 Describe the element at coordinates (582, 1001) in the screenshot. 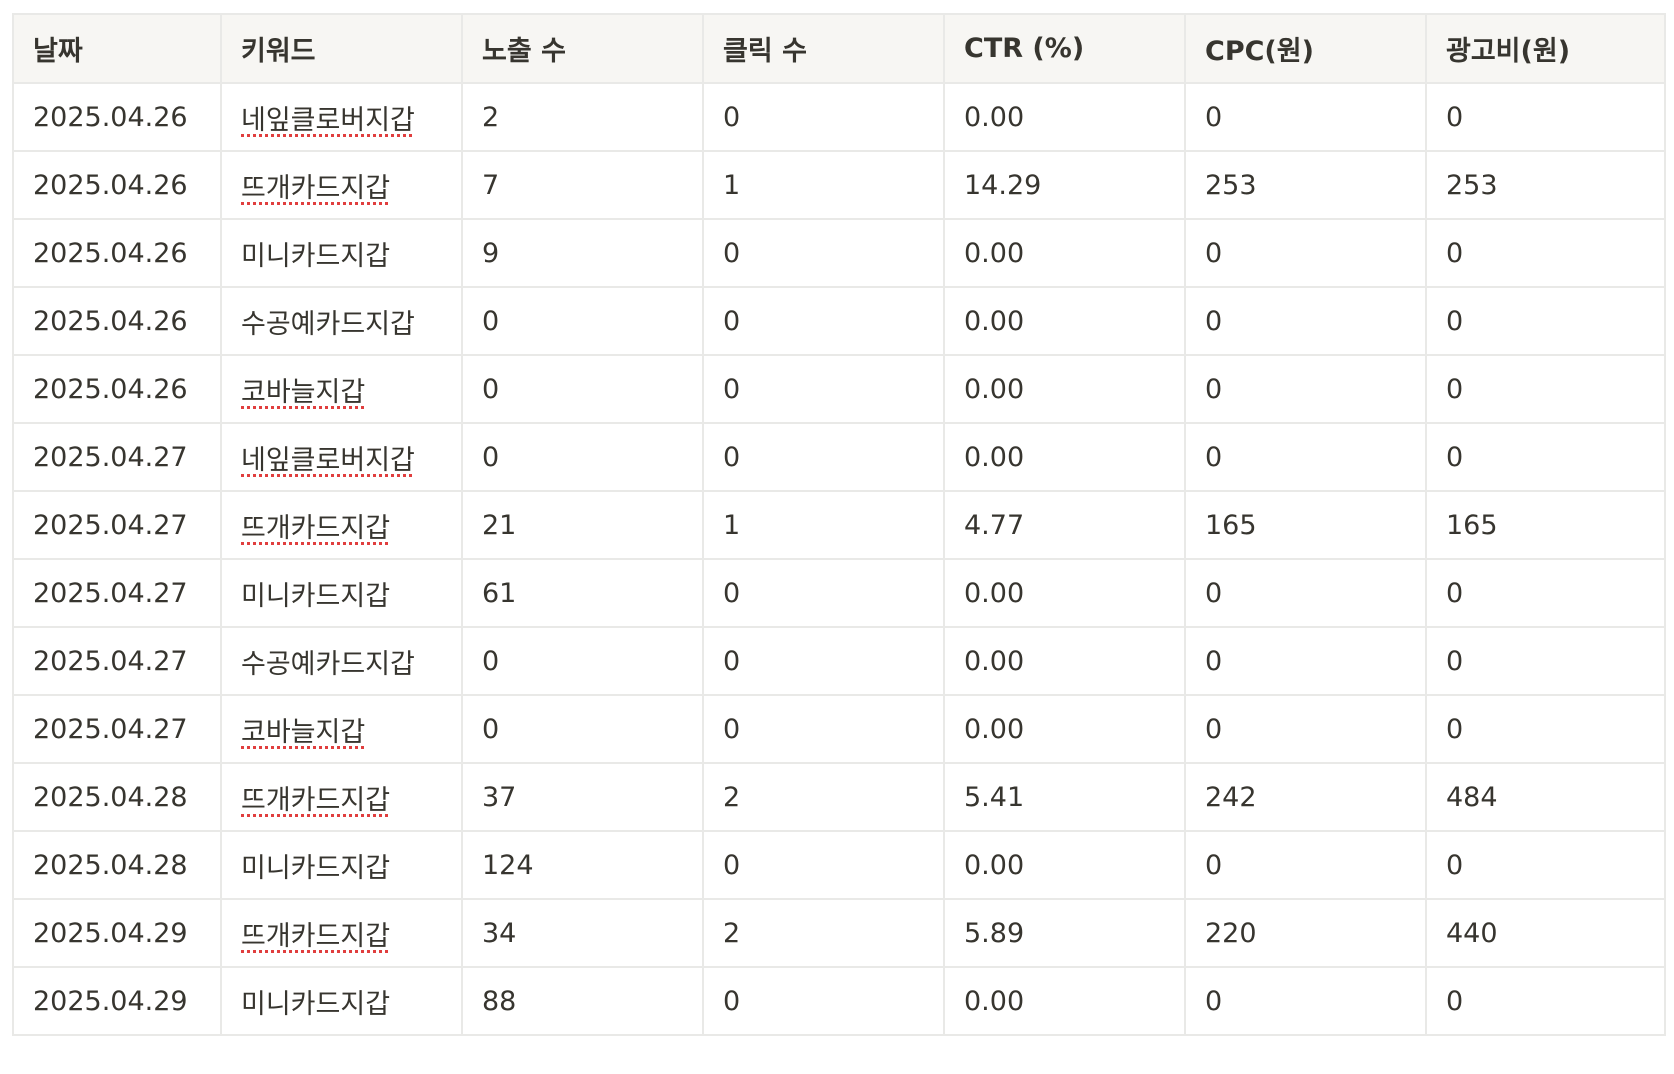

I see `cell-impressions: 88` at that location.